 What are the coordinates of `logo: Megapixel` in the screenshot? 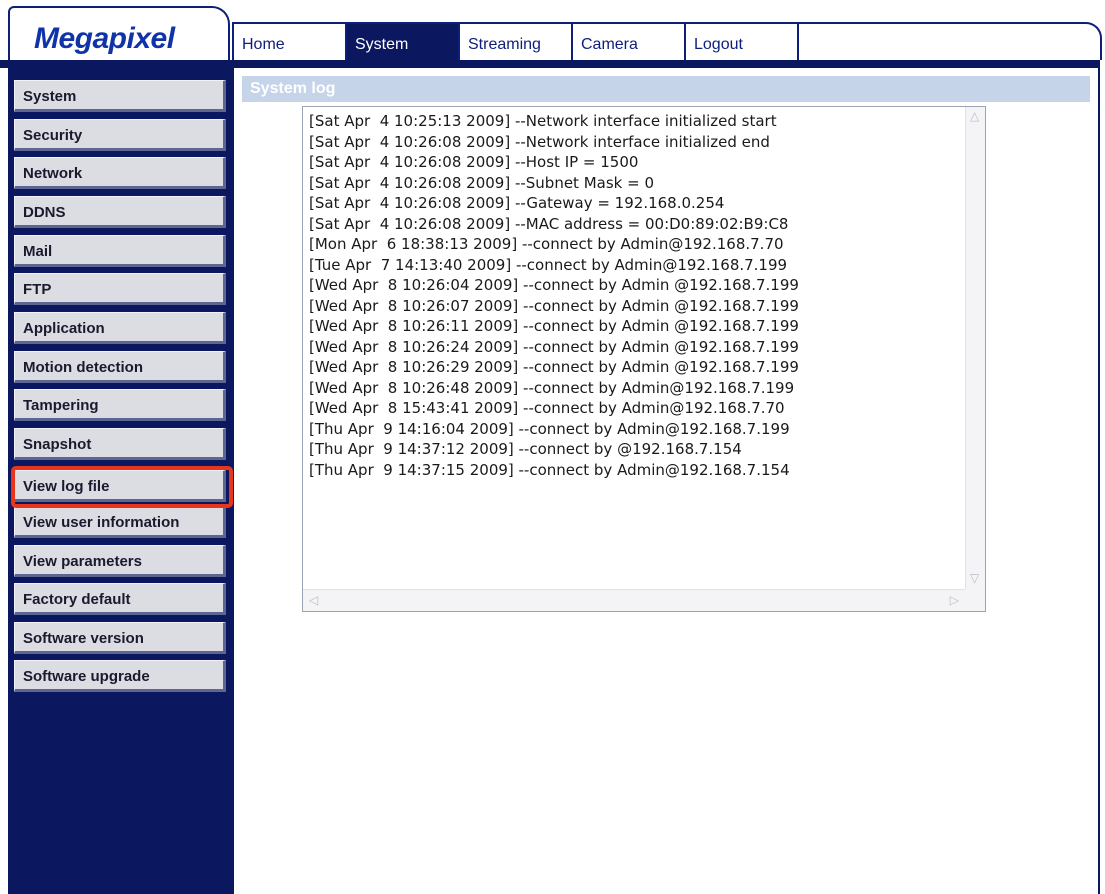 It's located at (104, 38).